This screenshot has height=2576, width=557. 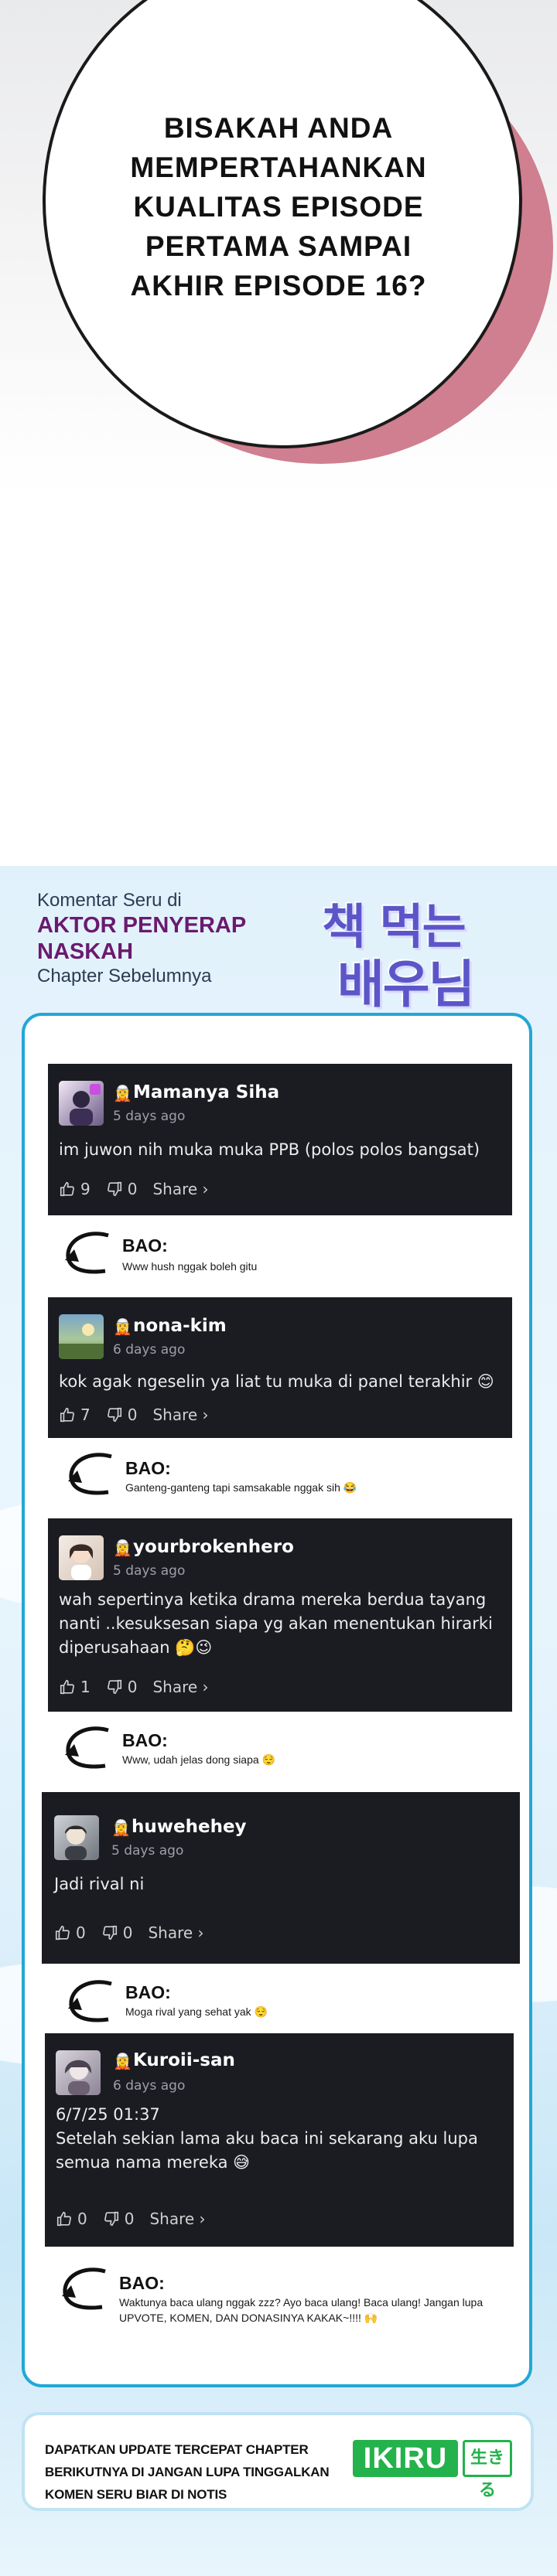 What do you see at coordinates (278, 167) in the screenshot?
I see `bubble-line: MEMPERTAHANKAN` at bounding box center [278, 167].